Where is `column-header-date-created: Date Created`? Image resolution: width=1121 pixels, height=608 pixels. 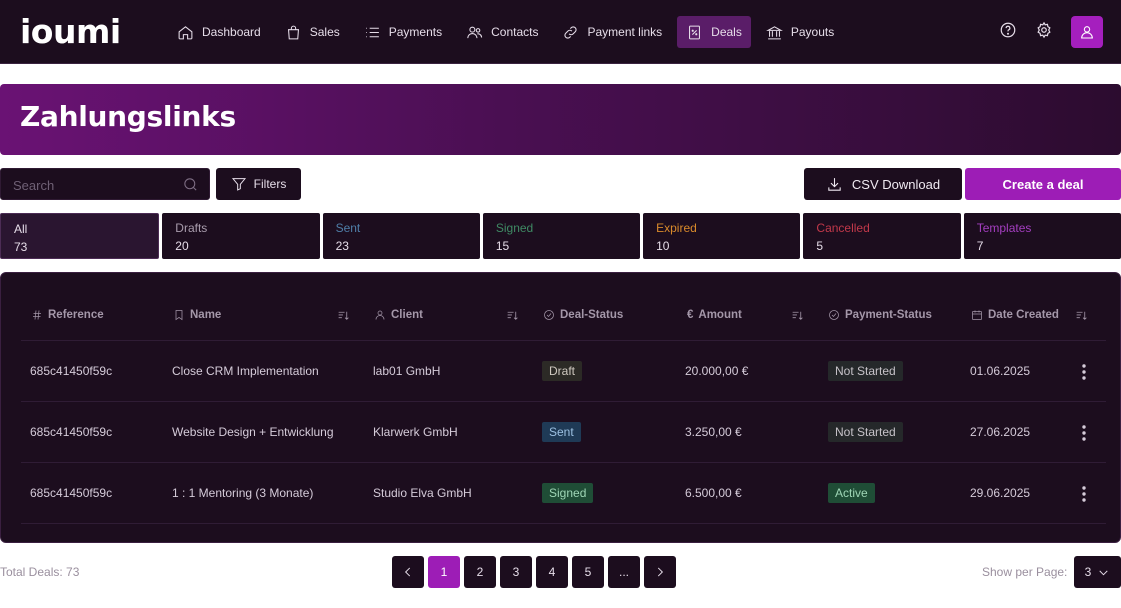 column-header-date-created: Date Created is located at coordinates (1015, 315).